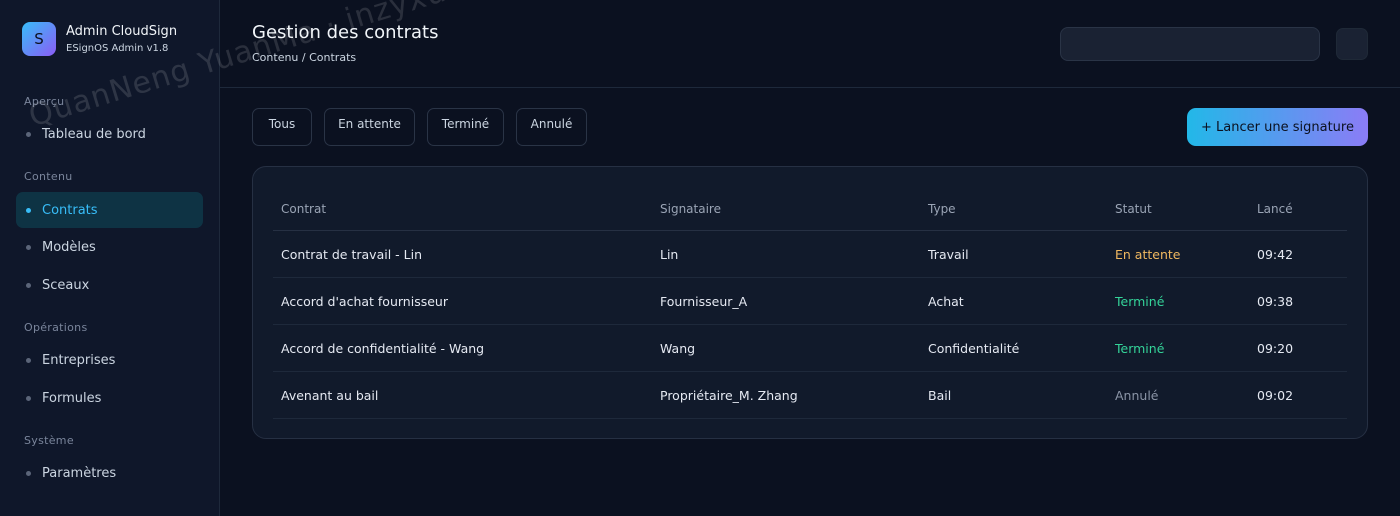 The width and height of the screenshot is (1400, 516). I want to click on sidebar-item-templates: Modèles, so click(109, 247).